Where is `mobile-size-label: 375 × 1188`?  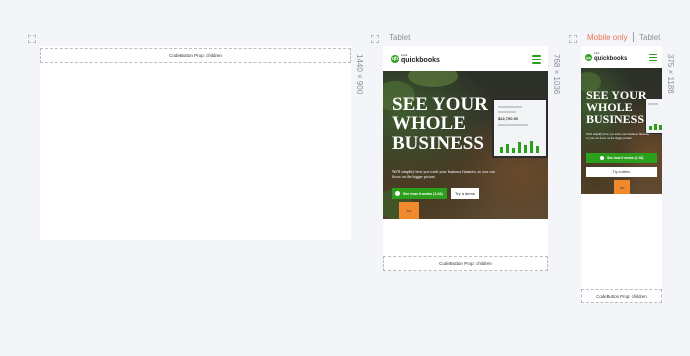 mobile-size-label: 375 × 1188 is located at coordinates (670, 74).